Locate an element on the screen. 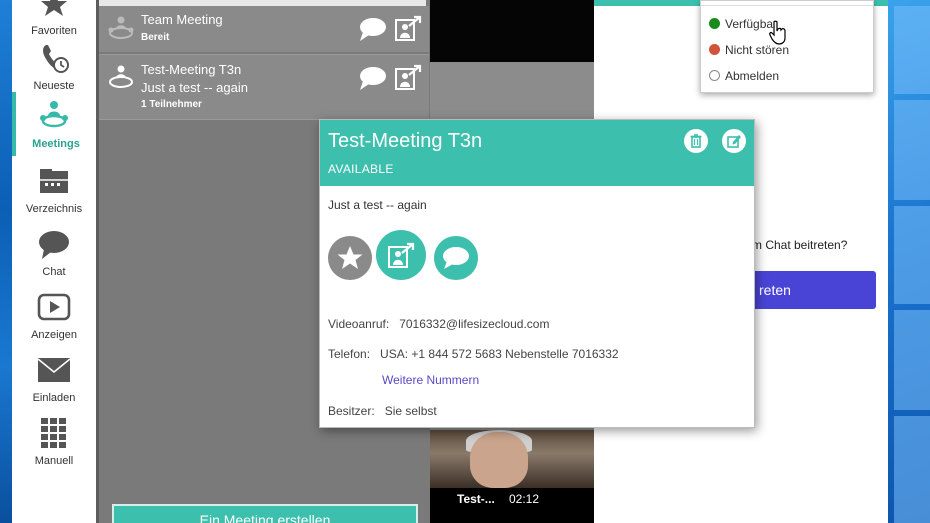  meeting-status: Bereit is located at coordinates (155, 37).